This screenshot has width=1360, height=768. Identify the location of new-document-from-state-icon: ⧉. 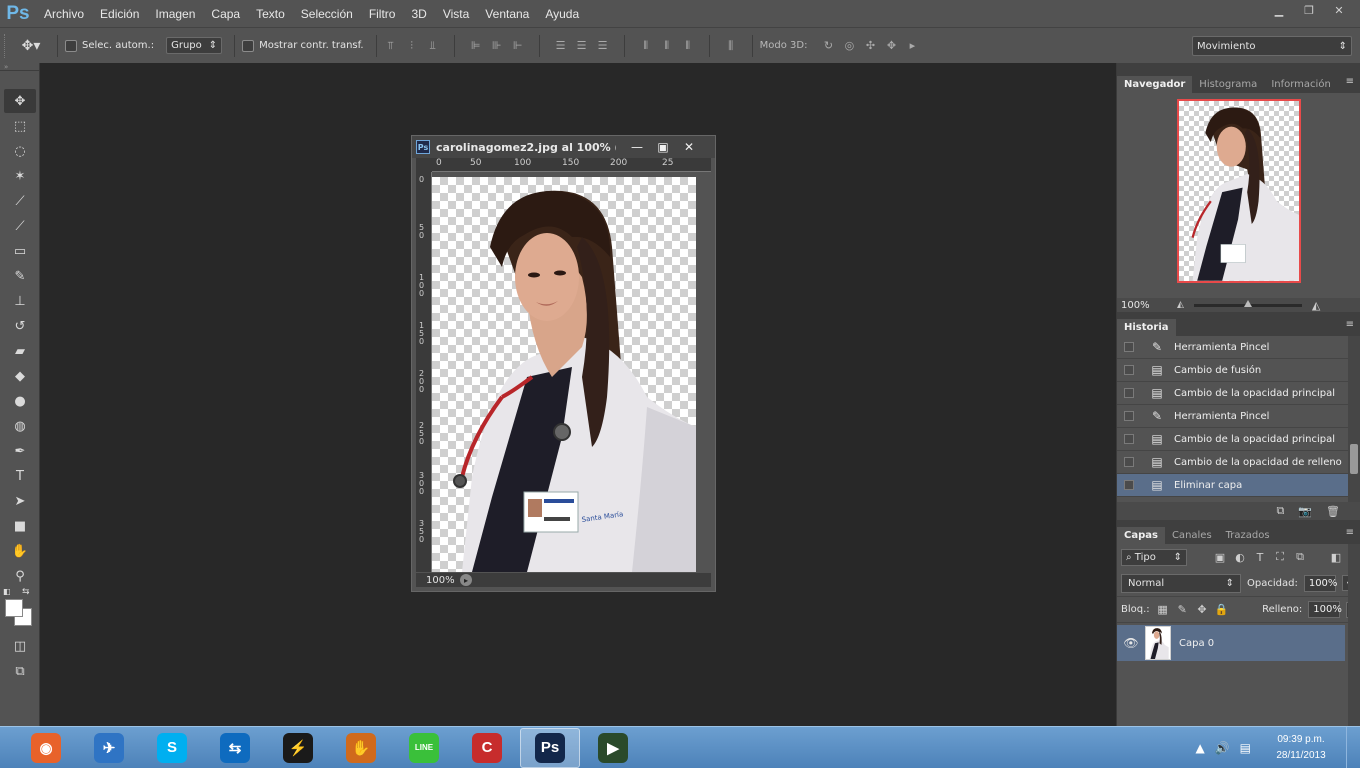
(1280, 511).